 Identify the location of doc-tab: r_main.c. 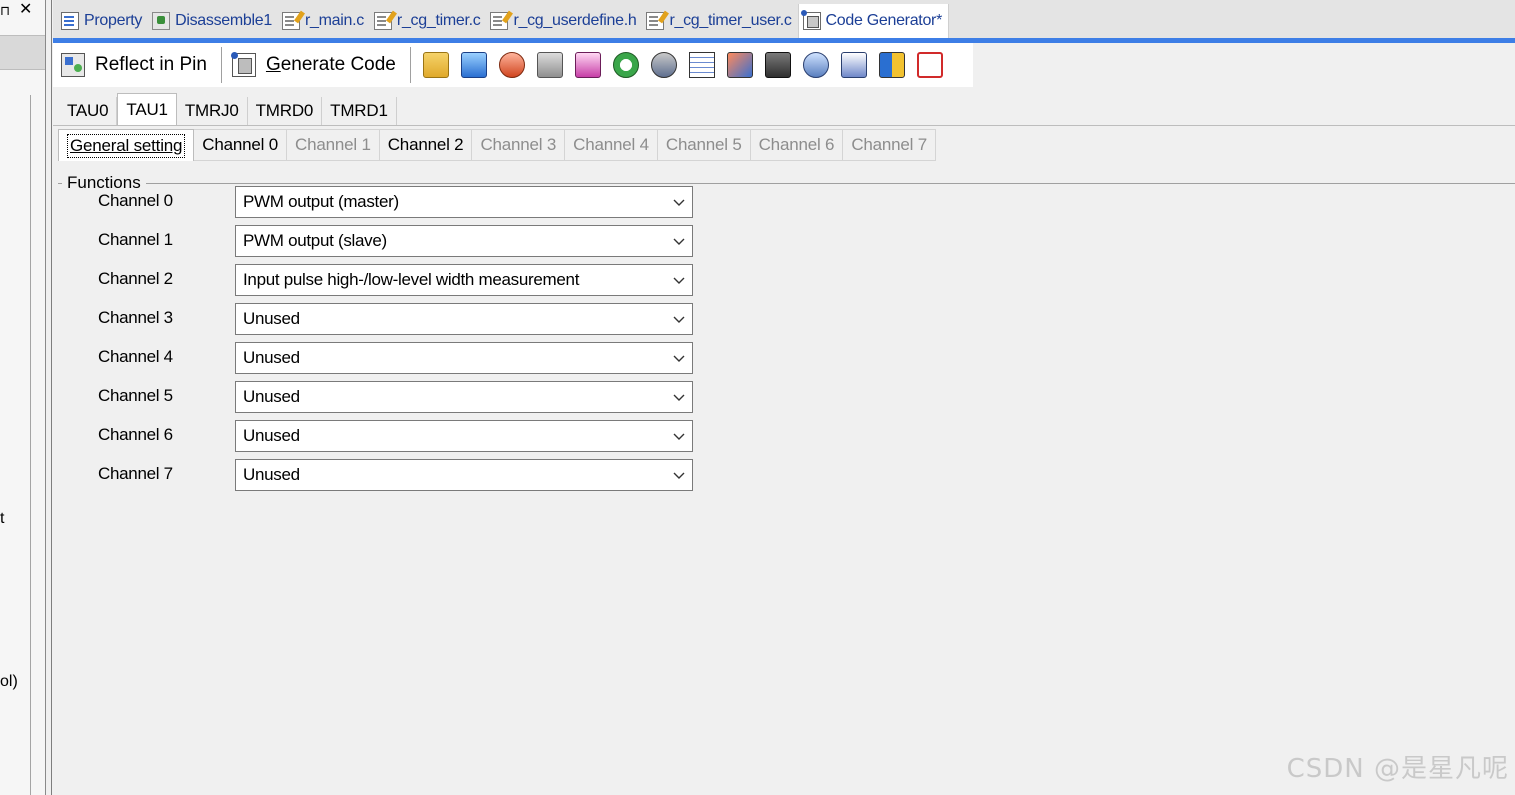
(324, 21).